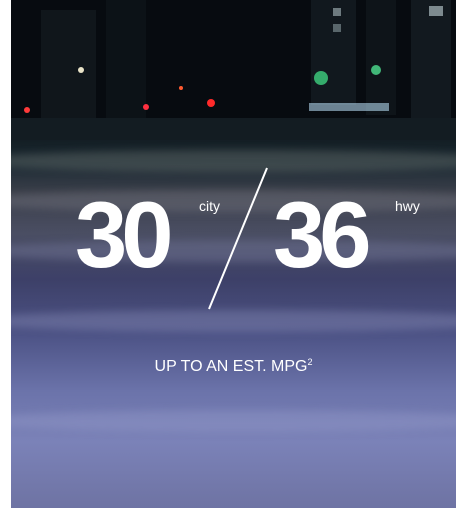  I want to click on hwy-label: hwy, so click(407, 206).